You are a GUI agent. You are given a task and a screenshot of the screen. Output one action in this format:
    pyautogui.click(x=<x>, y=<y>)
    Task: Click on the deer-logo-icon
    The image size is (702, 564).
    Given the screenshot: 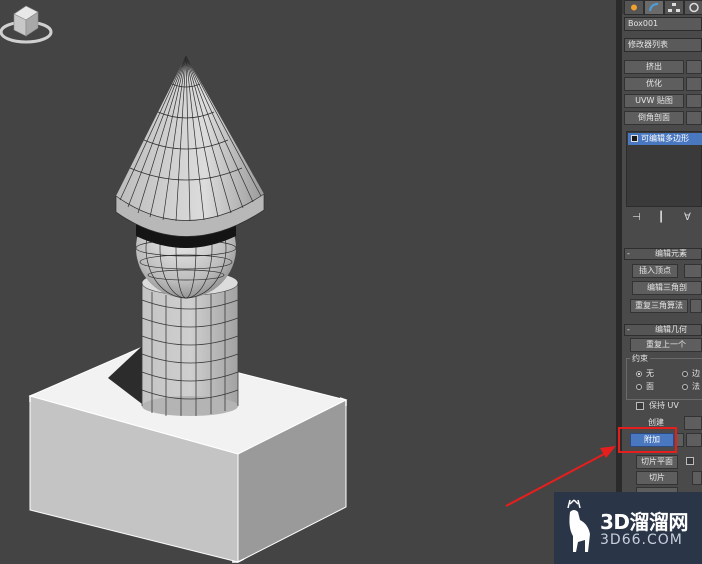 What is the action you would take?
    pyautogui.click(x=578, y=525)
    